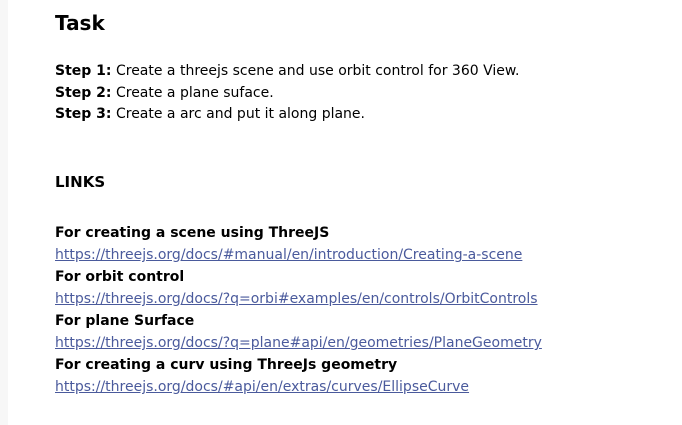 This screenshot has height=425, width=682. I want to click on links-heading: LINKS, so click(80, 182).